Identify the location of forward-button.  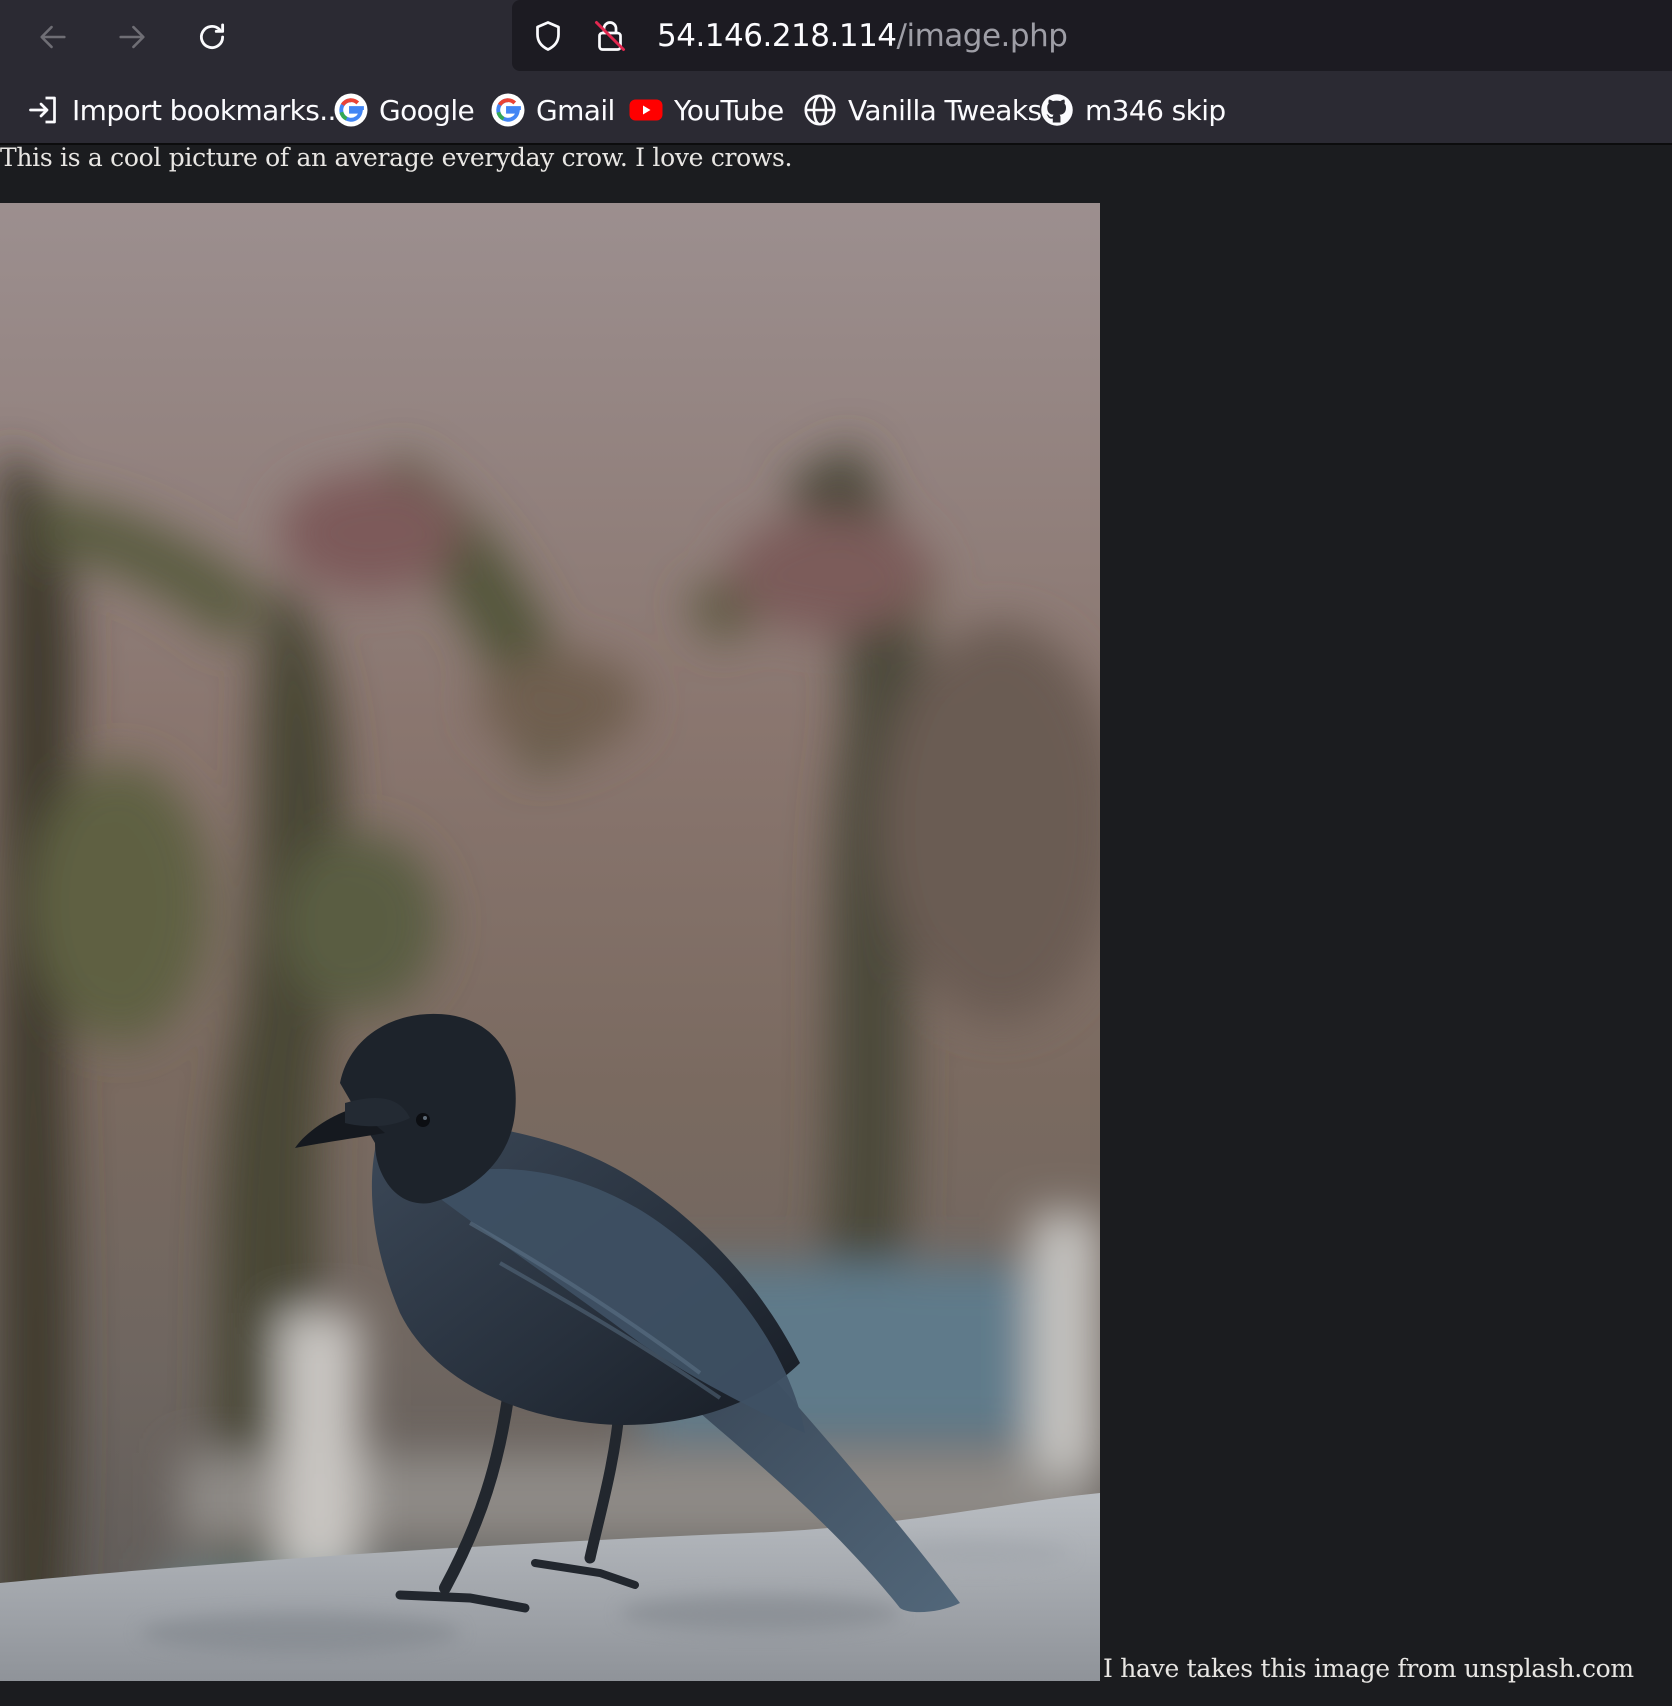
(132, 37).